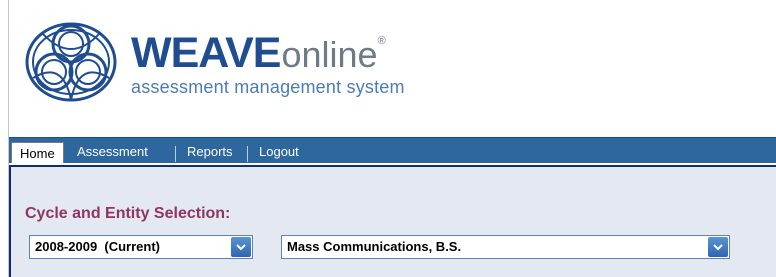  What do you see at coordinates (97, 246) in the screenshot?
I see `cycle-select-value: 2008-2009 (Current)` at bounding box center [97, 246].